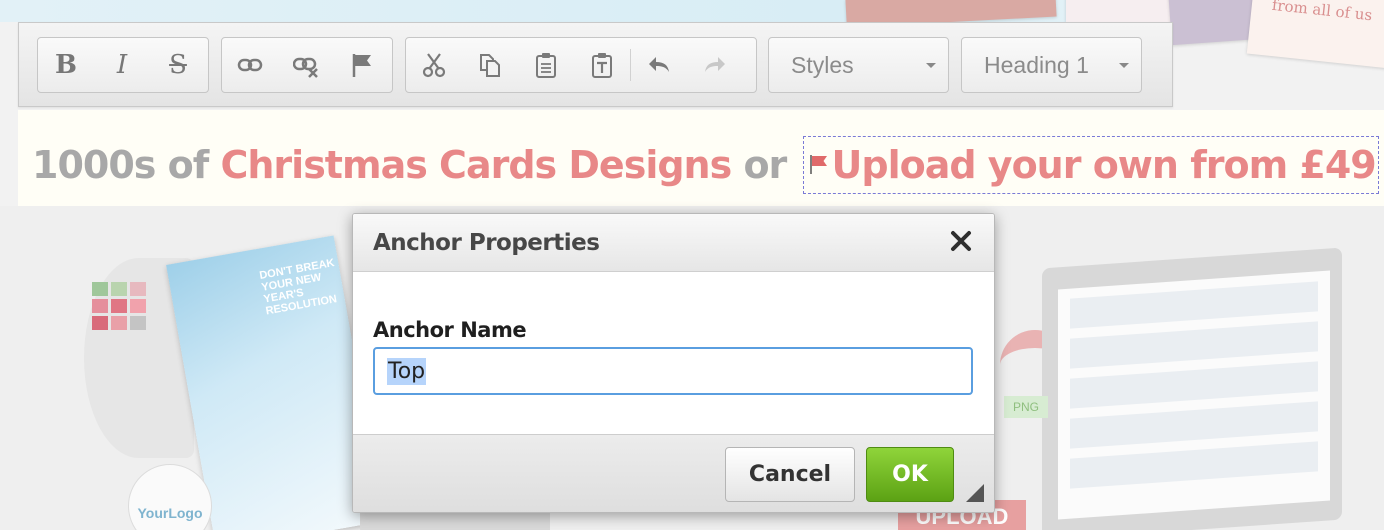 Image resolution: width=1384 pixels, height=530 pixels. I want to click on background-monitor-screen, so click(1194, 395).